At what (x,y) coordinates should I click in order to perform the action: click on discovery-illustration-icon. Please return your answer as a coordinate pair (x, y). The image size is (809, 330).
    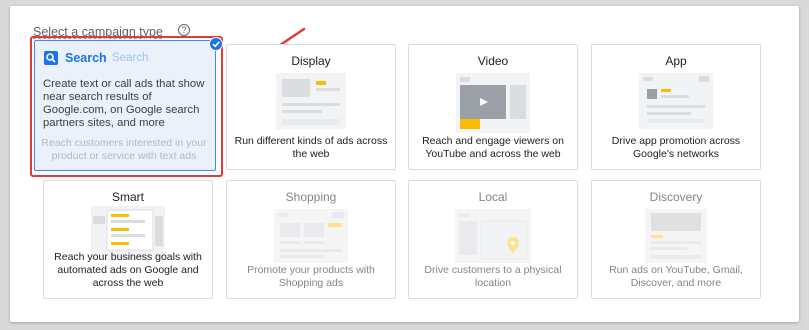
    Looking at the image, I should click on (676, 236).